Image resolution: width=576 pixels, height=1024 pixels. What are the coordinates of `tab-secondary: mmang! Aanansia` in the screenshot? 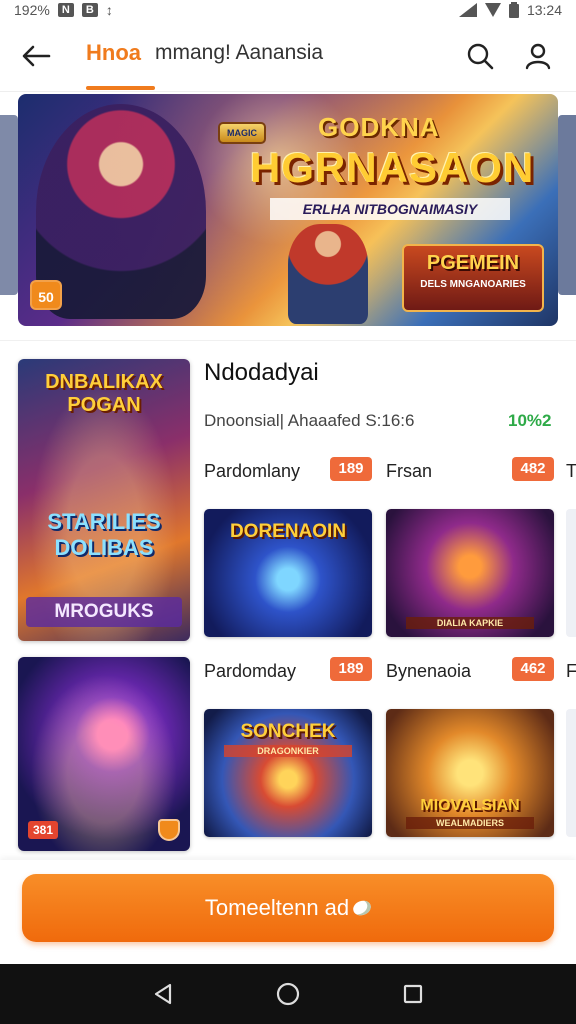 It's located at (239, 56).